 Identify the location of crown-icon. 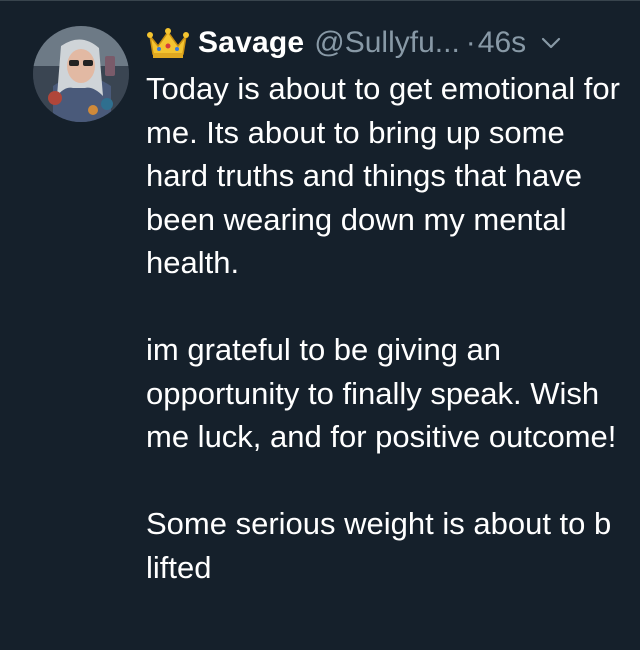
(168, 43).